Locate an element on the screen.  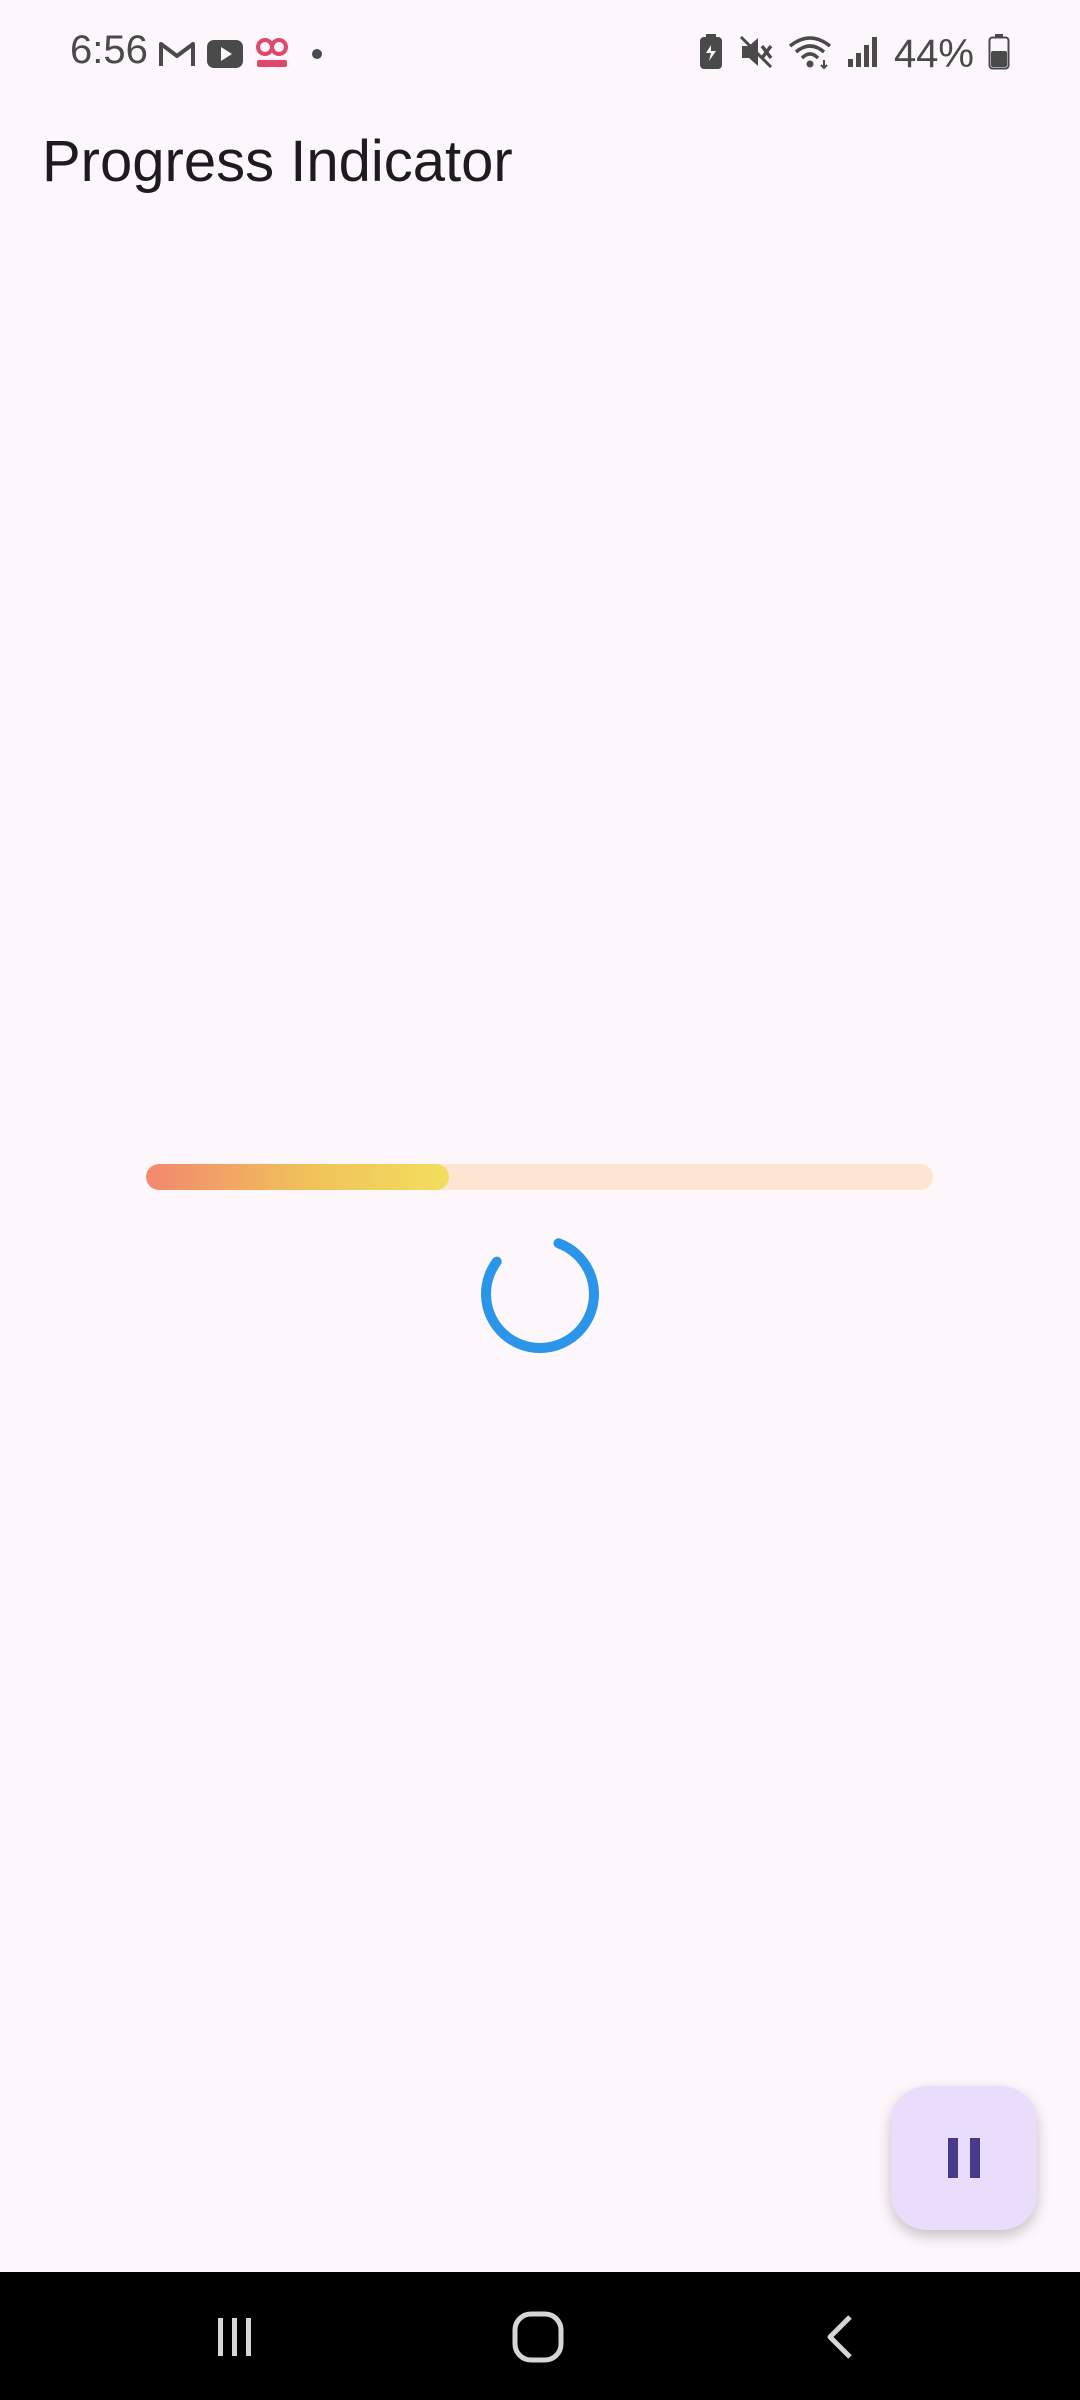
home-button is located at coordinates (538, 2337).